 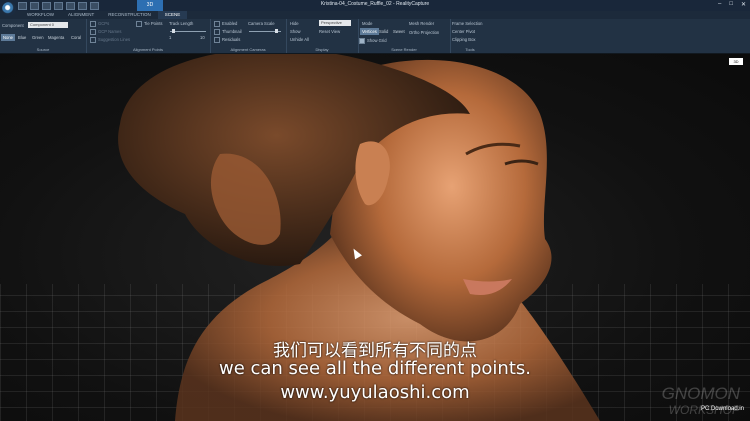 I want to click on color-green-button: Green, so click(x=38, y=37).